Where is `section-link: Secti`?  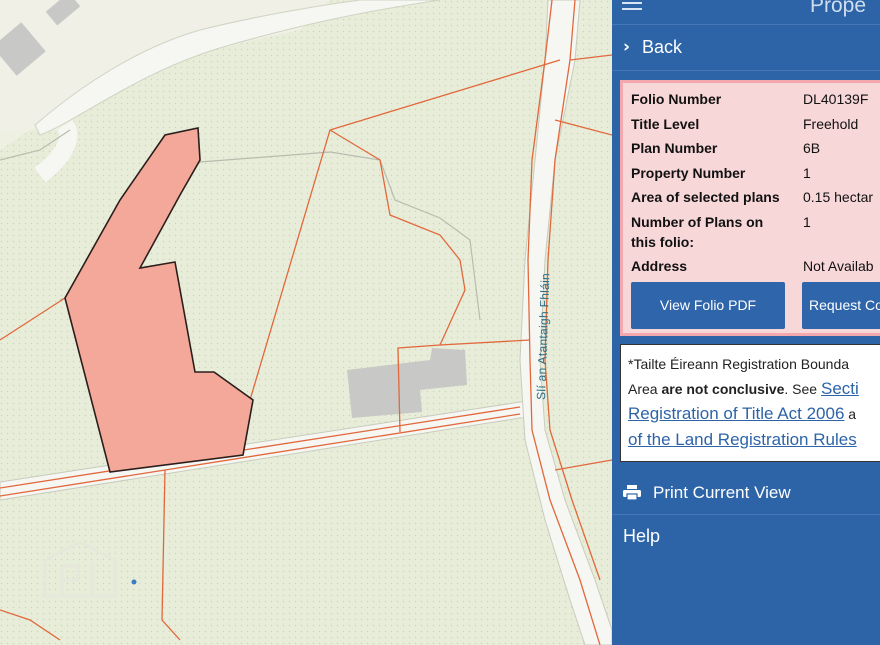
section-link: Secti is located at coordinates (840, 388).